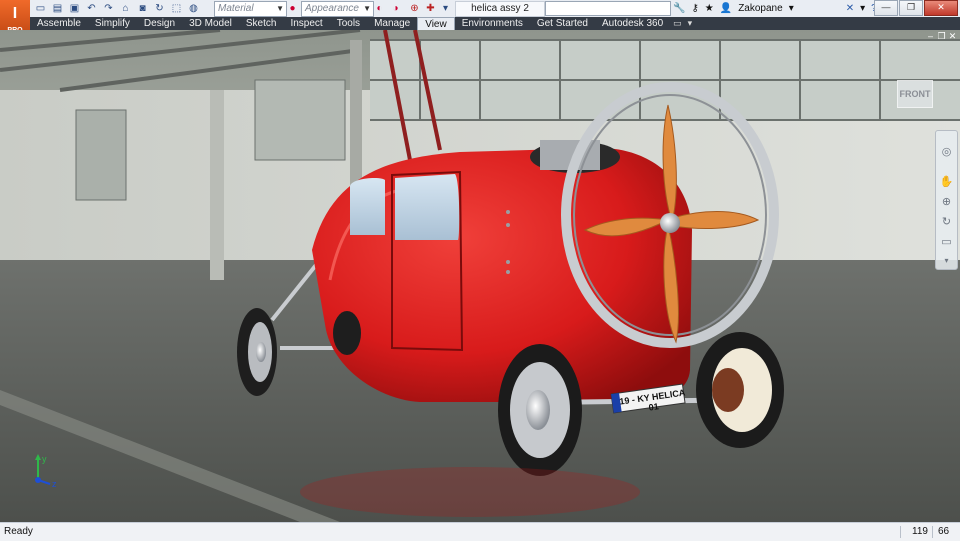 The width and height of the screenshot is (960, 541). Describe the element at coordinates (193, 8) in the screenshot. I see `globe-icon: ◍` at that location.